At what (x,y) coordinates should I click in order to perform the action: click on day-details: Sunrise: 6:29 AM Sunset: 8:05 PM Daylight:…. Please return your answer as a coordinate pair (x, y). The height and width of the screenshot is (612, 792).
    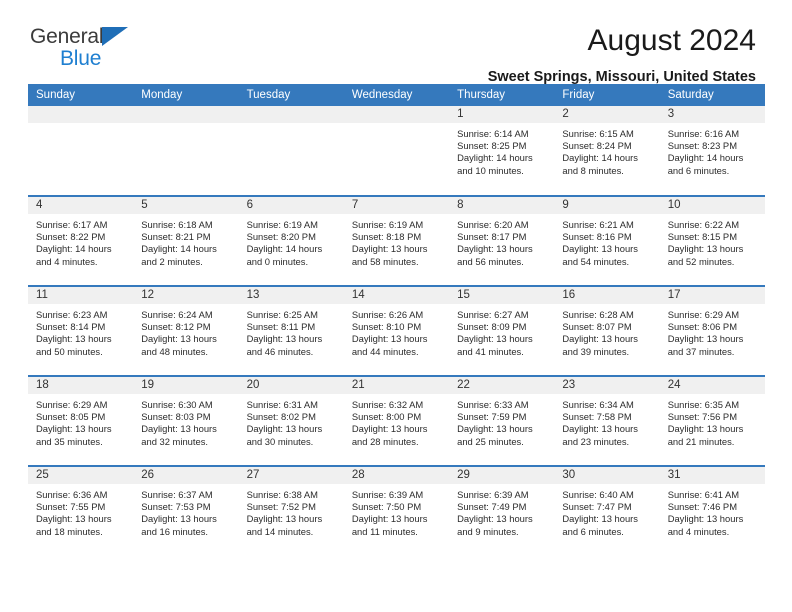
    Looking at the image, I should click on (80, 421).